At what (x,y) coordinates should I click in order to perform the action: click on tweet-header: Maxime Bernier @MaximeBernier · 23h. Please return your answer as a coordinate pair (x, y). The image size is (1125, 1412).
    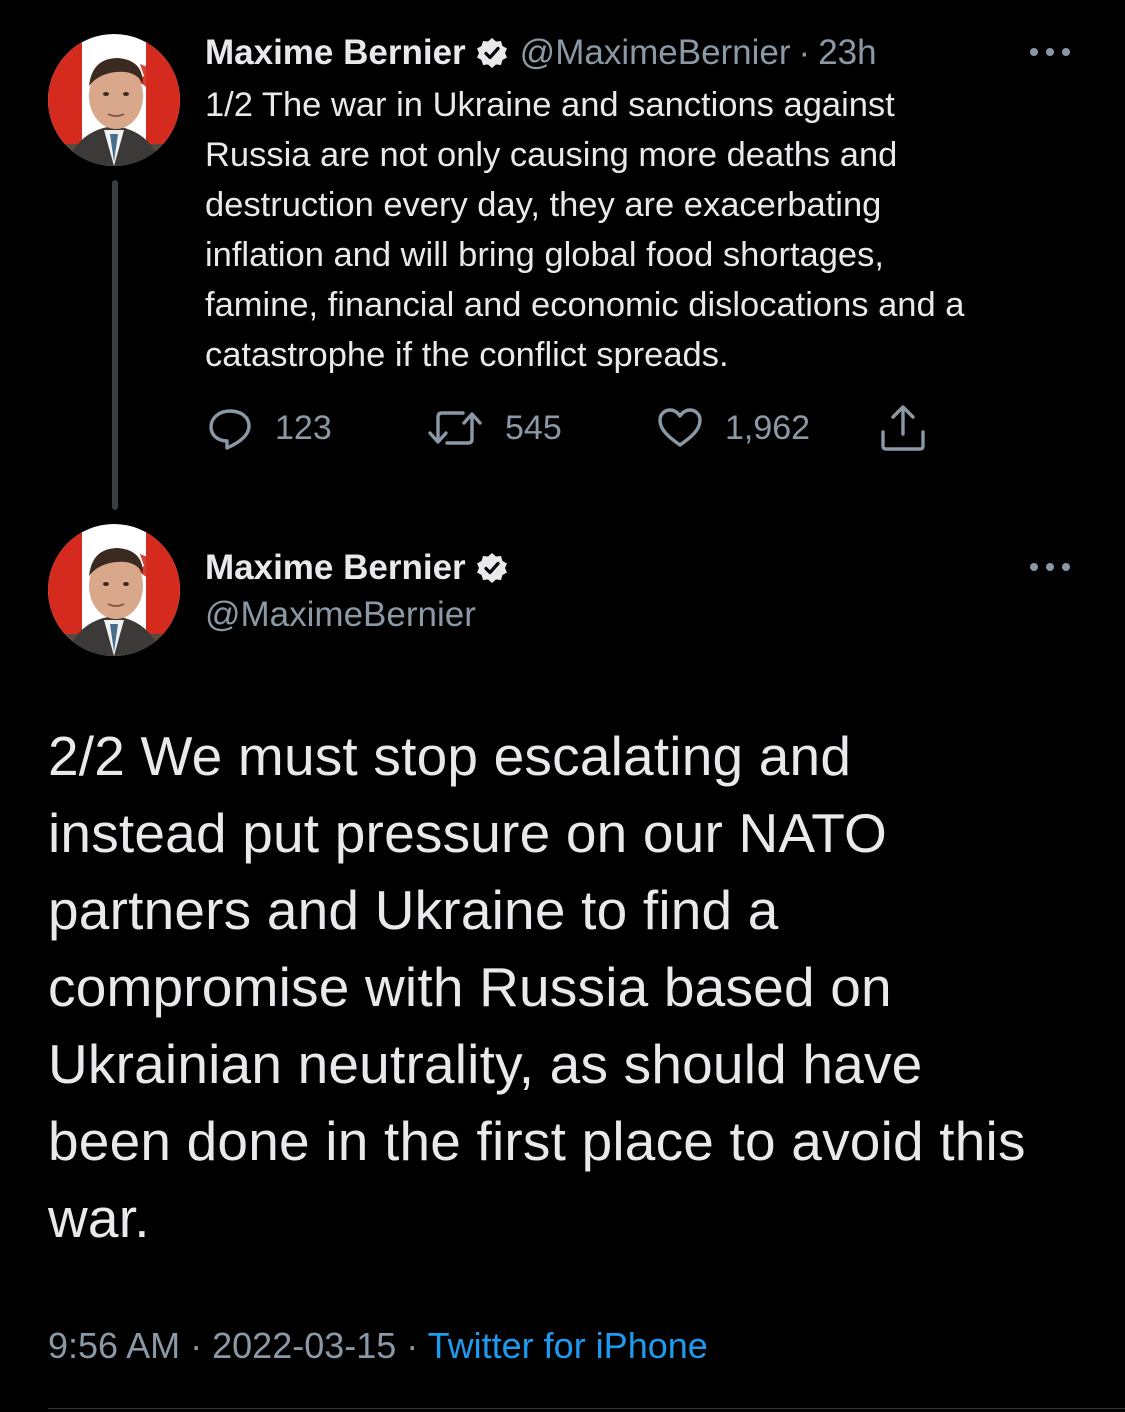
    Looking at the image, I should click on (541, 53).